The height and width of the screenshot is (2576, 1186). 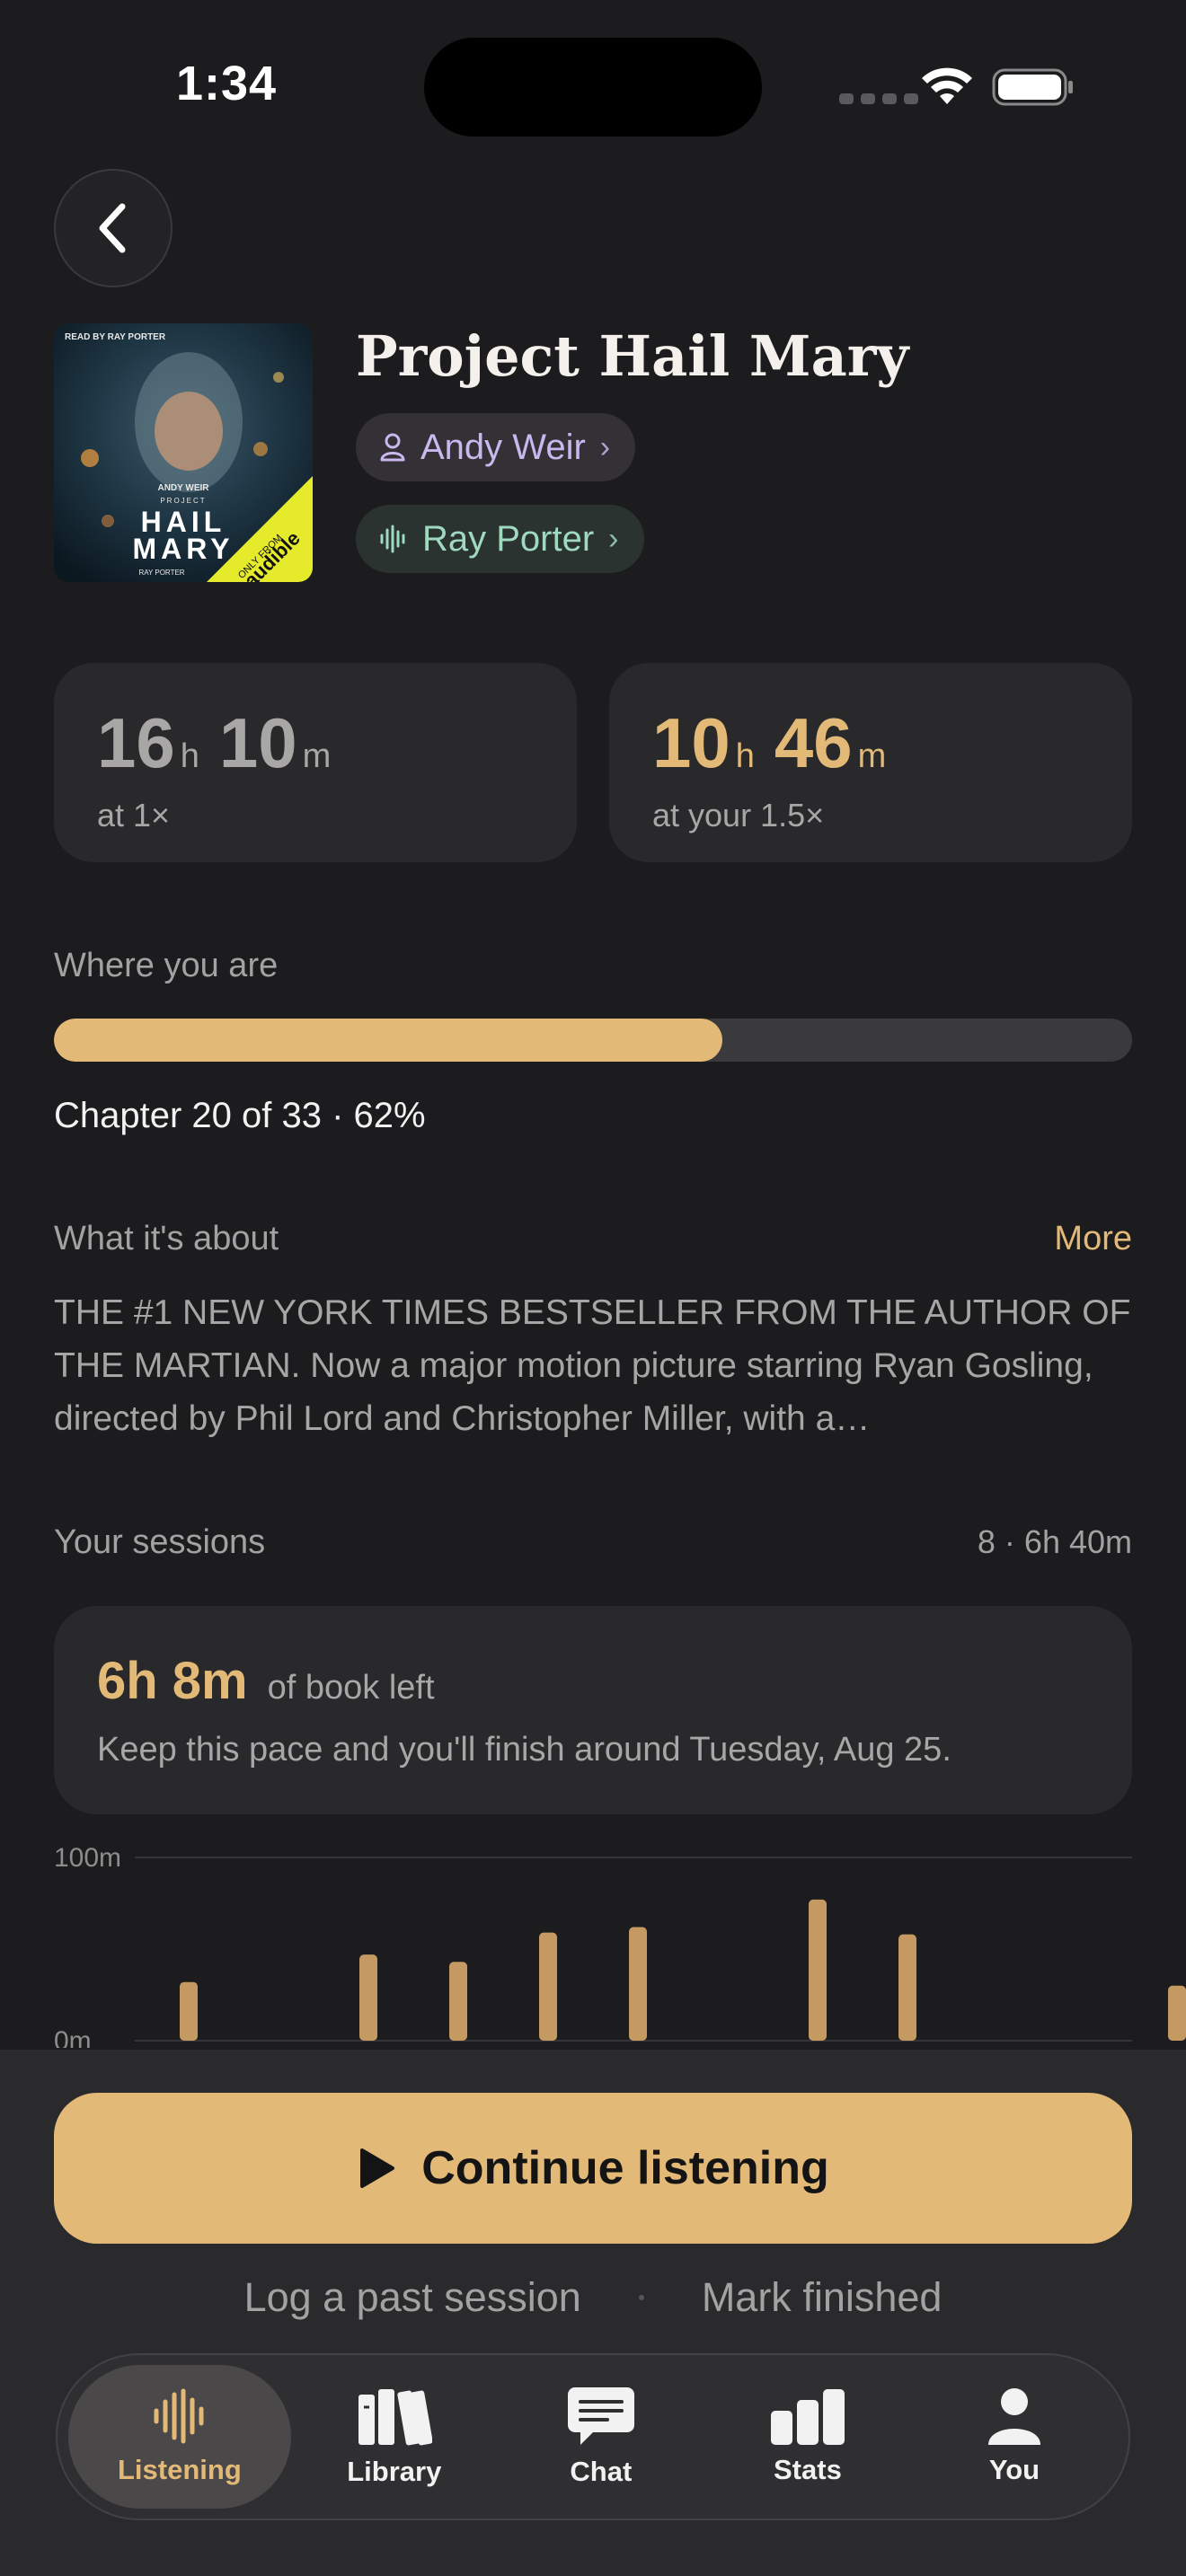 I want to click on duration-hours: 16, so click(x=136, y=742).